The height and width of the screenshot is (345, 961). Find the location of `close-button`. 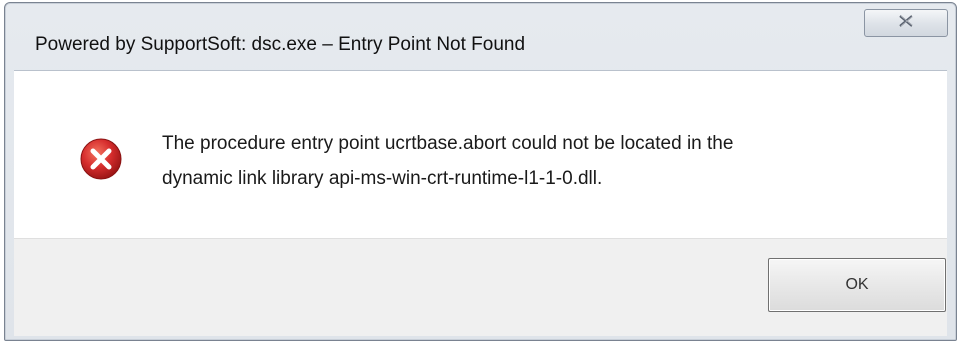

close-button is located at coordinates (906, 23).